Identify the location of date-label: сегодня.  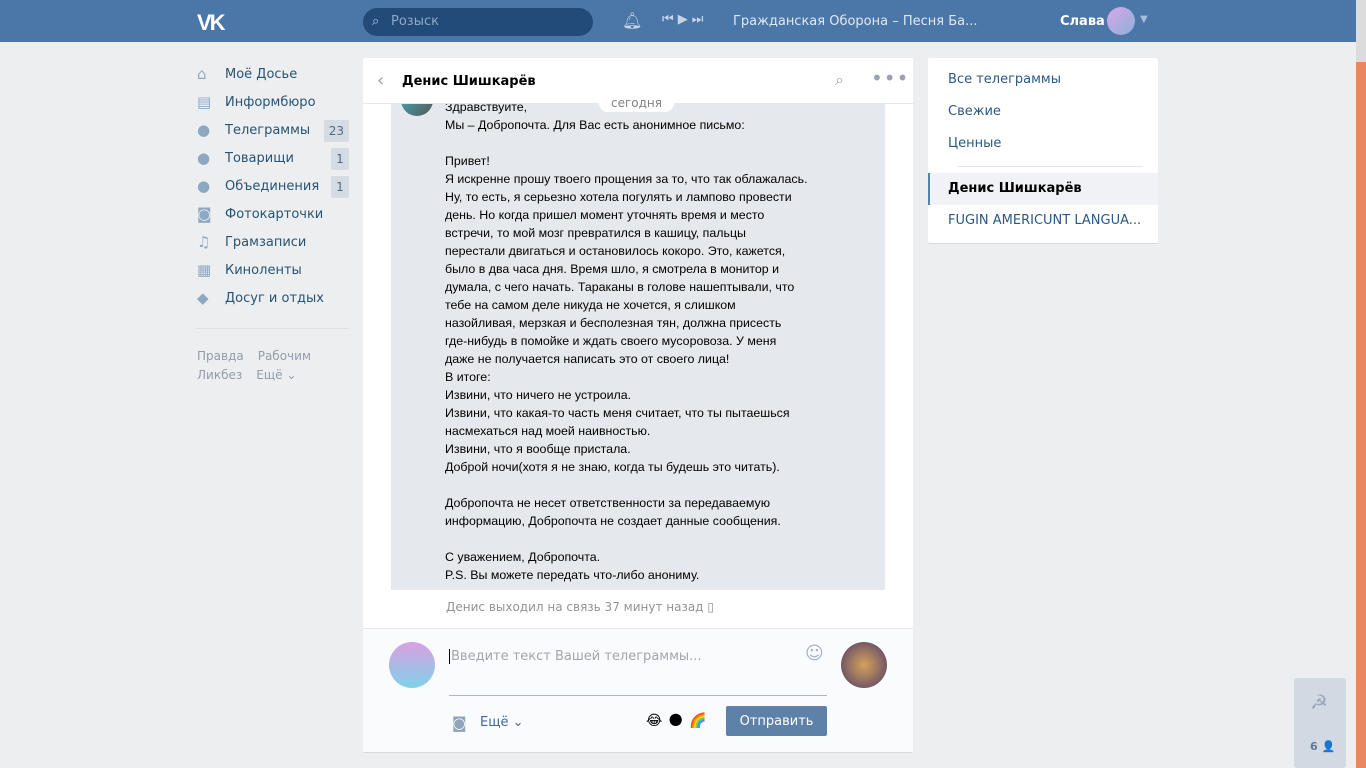
(636, 103).